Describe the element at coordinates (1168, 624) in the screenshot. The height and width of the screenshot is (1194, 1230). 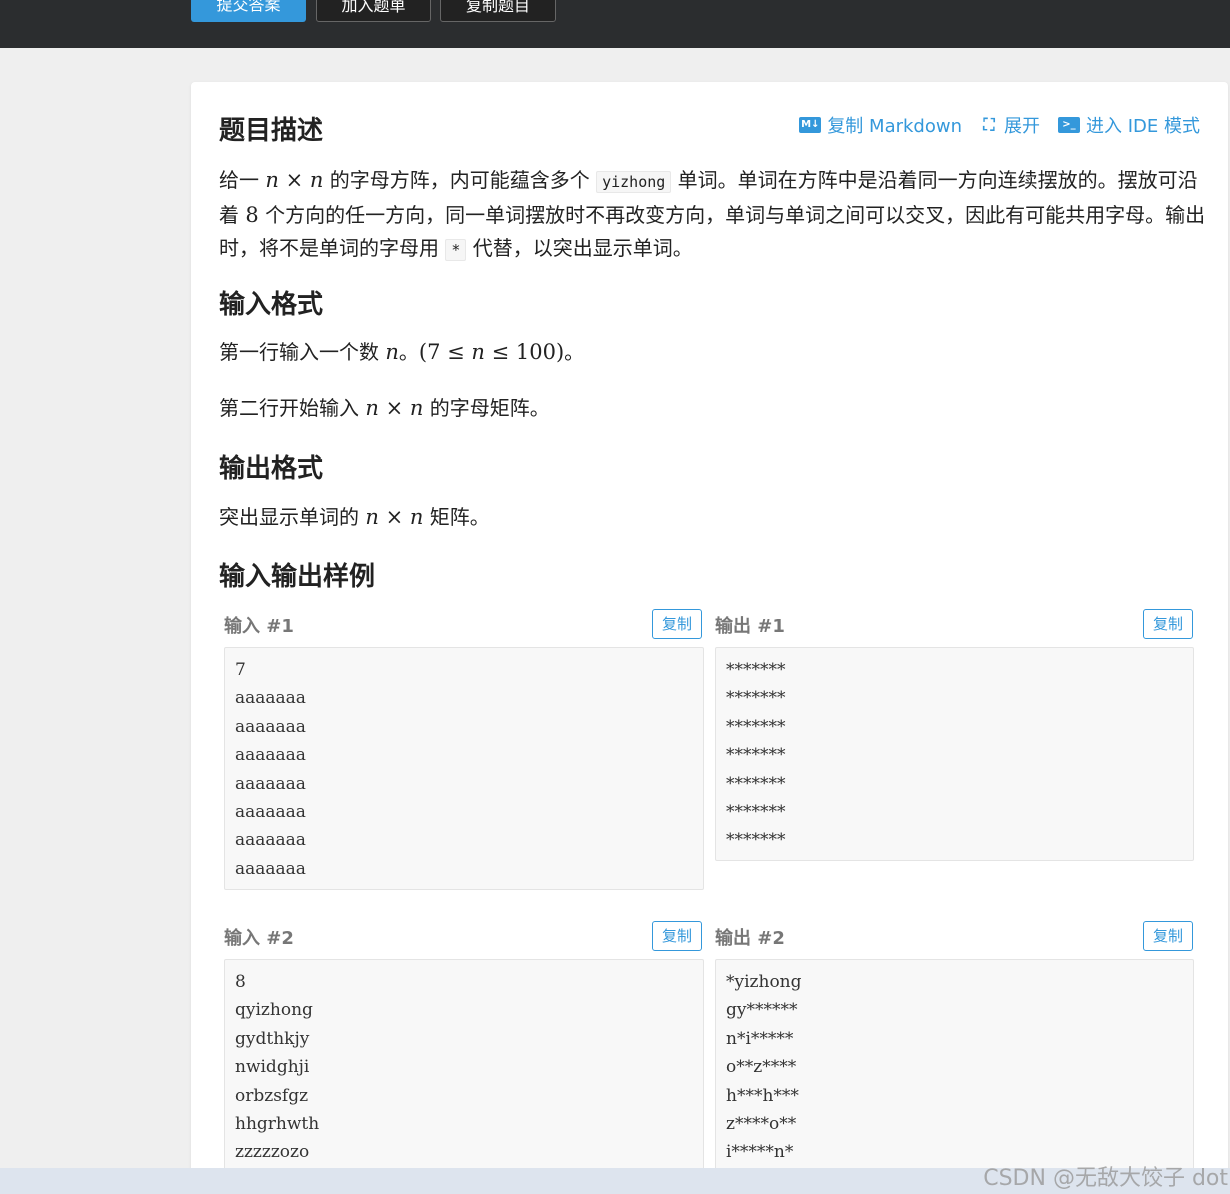
I see `copy-output-1-button: 复制` at that location.